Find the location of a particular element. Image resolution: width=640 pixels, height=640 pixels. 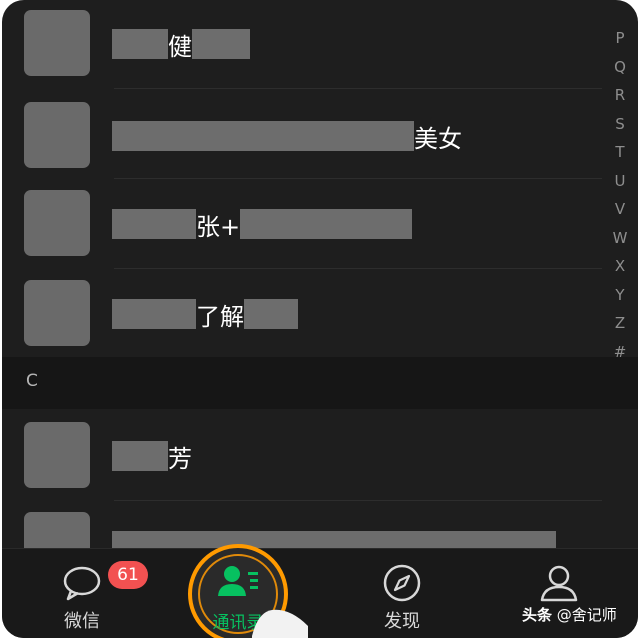

chat-bubble-icon is located at coordinates (82, 583).